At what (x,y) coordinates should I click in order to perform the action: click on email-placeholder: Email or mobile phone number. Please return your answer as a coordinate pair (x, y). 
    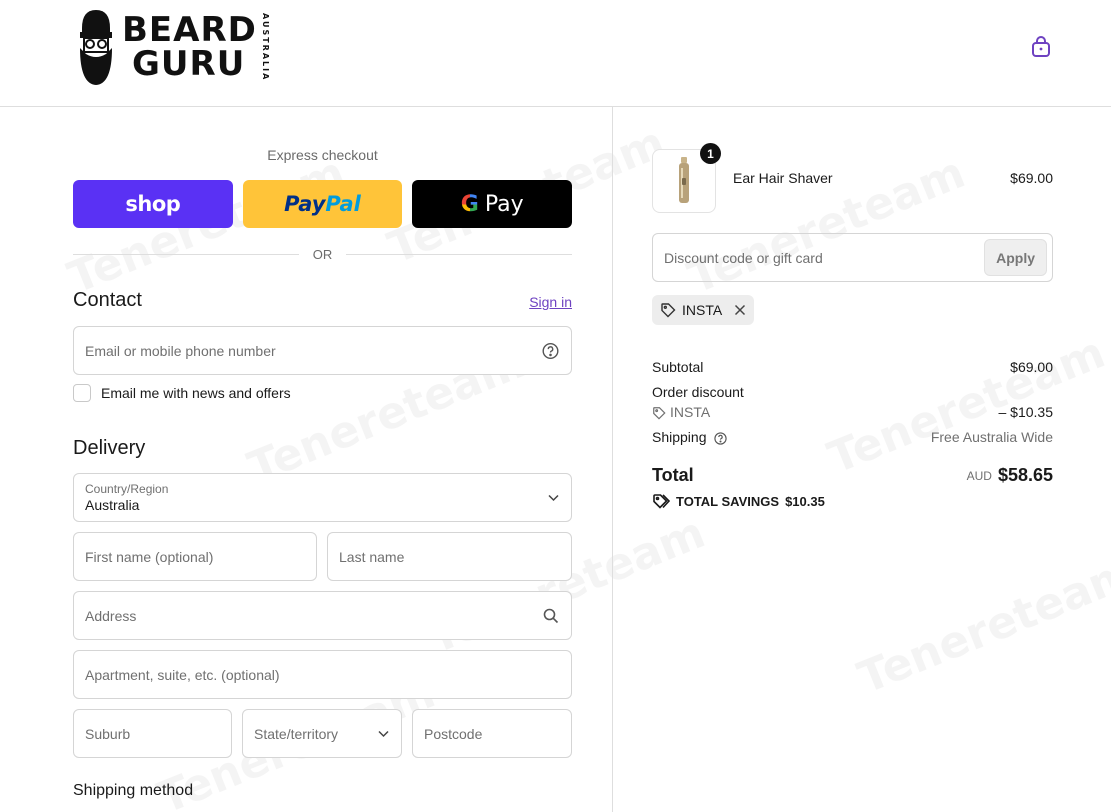
    Looking at the image, I should click on (180, 350).